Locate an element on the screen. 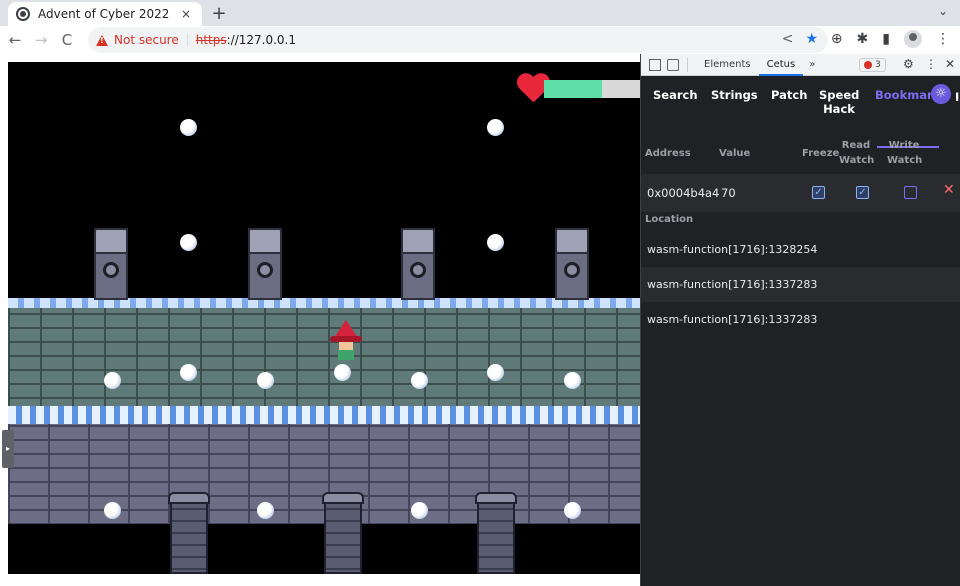  extension-icon: ⊕ is located at coordinates (837, 39).